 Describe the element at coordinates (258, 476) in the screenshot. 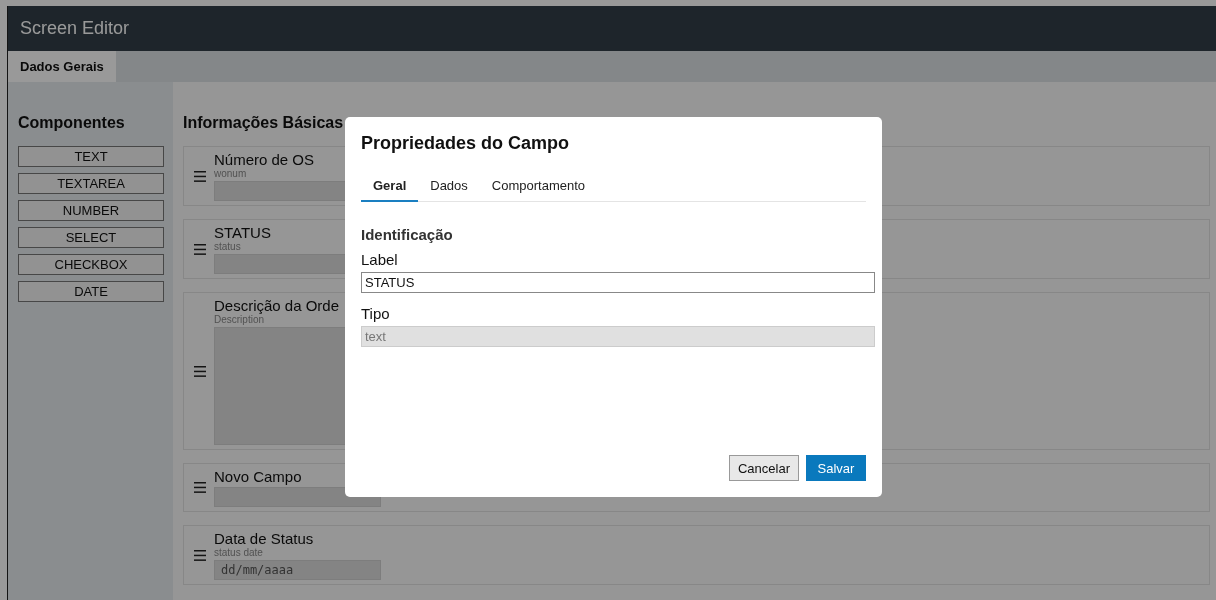

I see `field-label: Novo Campo` at that location.